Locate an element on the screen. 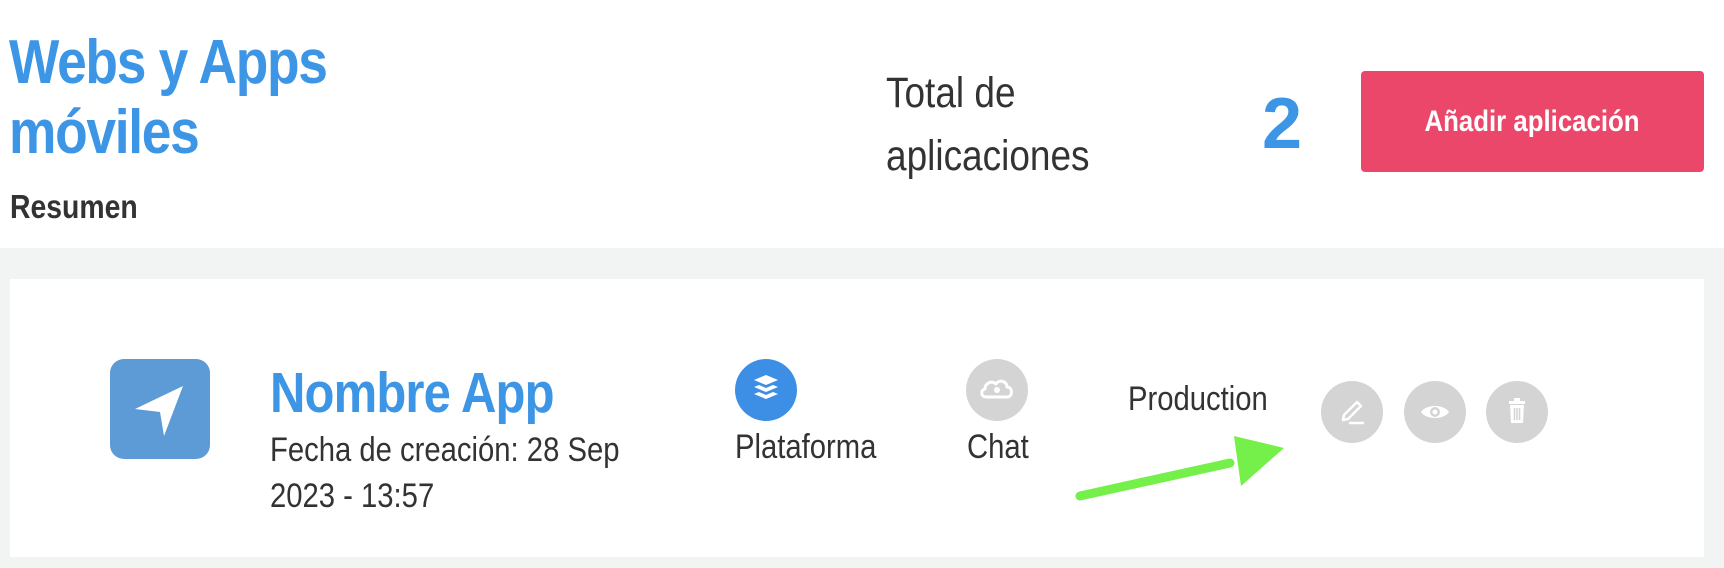  delete-app-button is located at coordinates (1517, 412).